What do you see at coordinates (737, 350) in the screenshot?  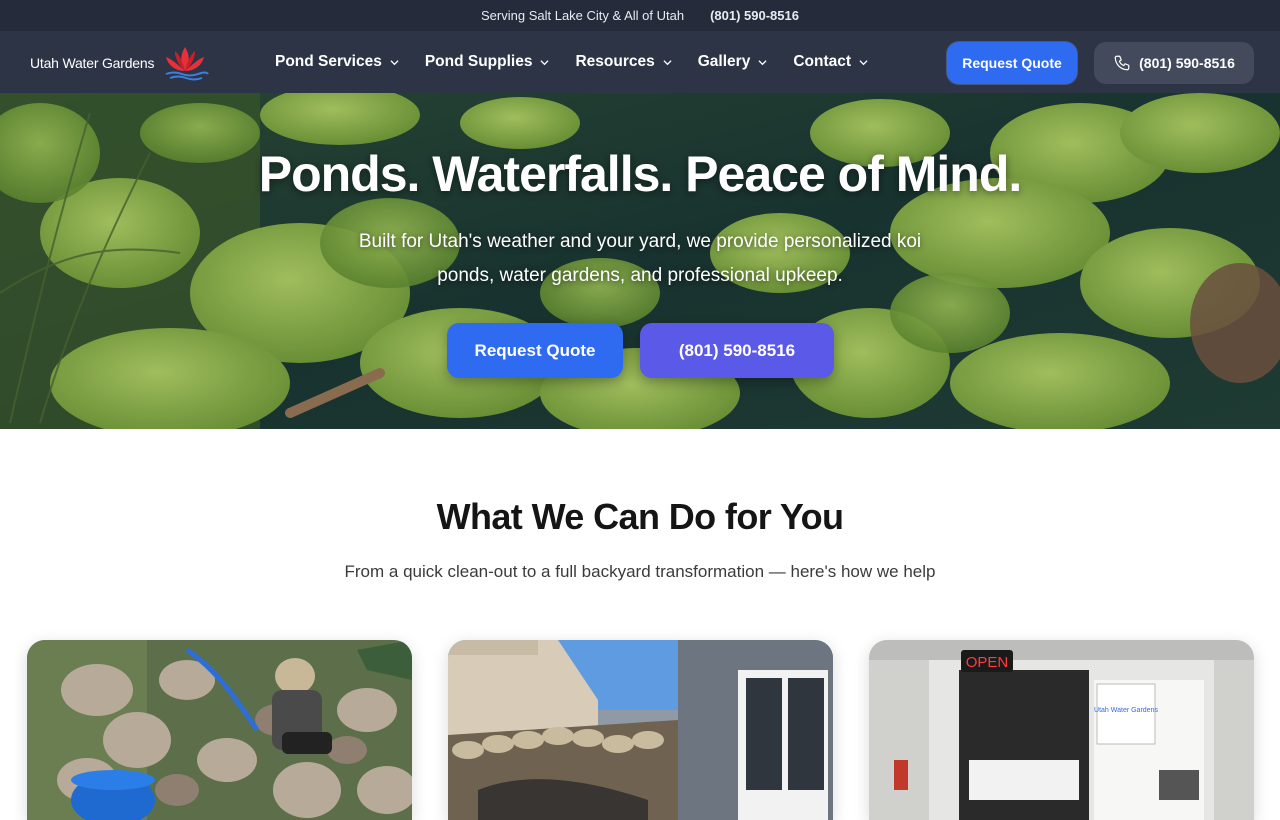 I see `hero-phone-button: (801) 590-8516` at bounding box center [737, 350].